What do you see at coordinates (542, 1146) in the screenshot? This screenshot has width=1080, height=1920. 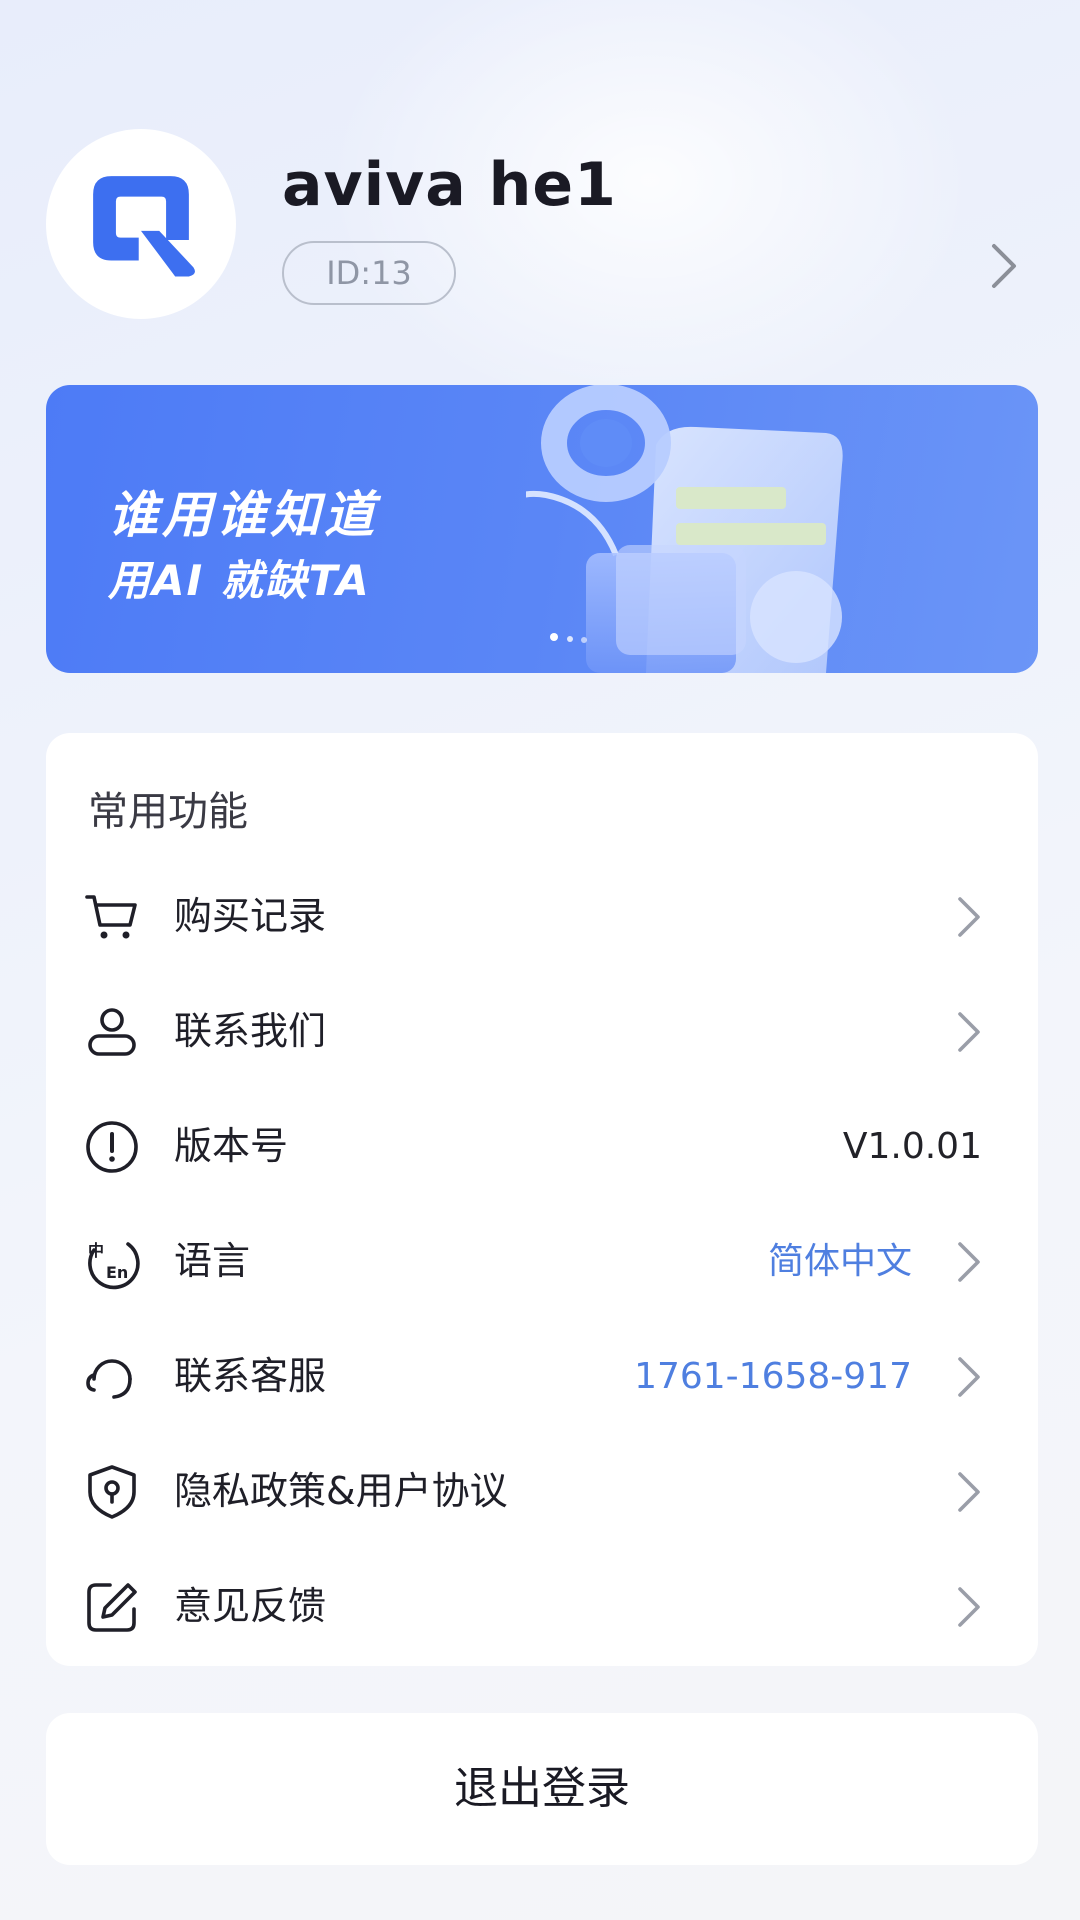 I see `version-item: 版本号 V1.0.01` at bounding box center [542, 1146].